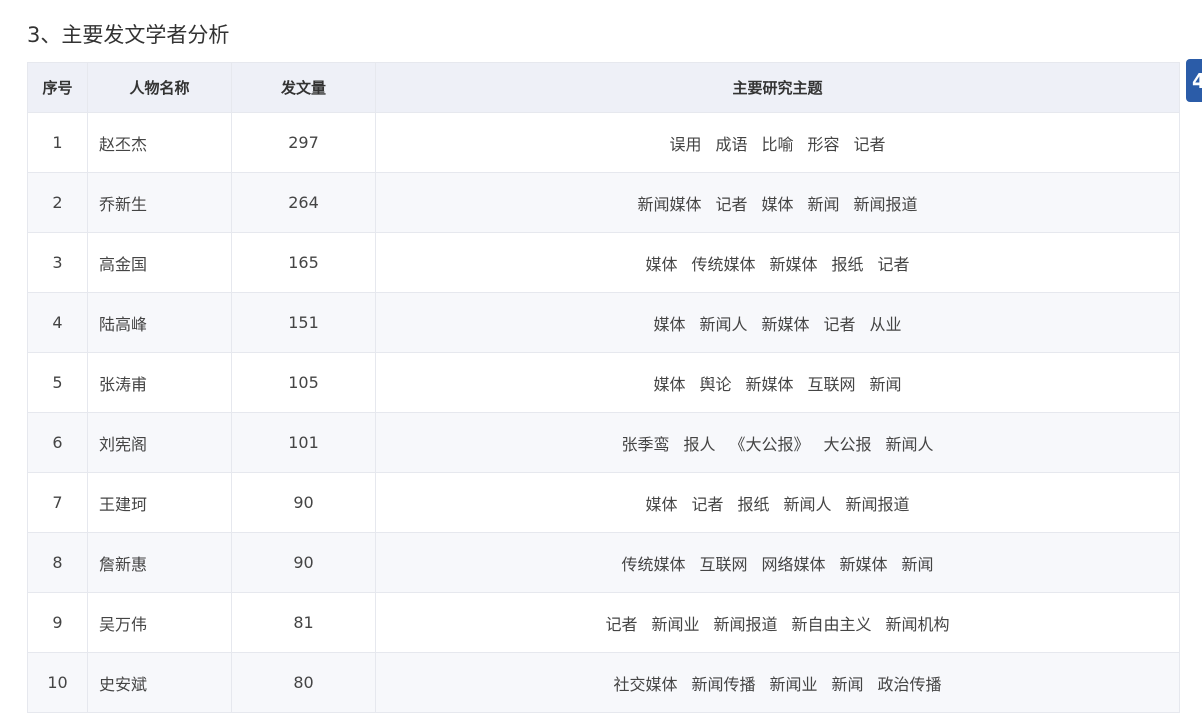  I want to click on research-topics: 误用 成语 比喻 形容 记者, so click(777, 142).